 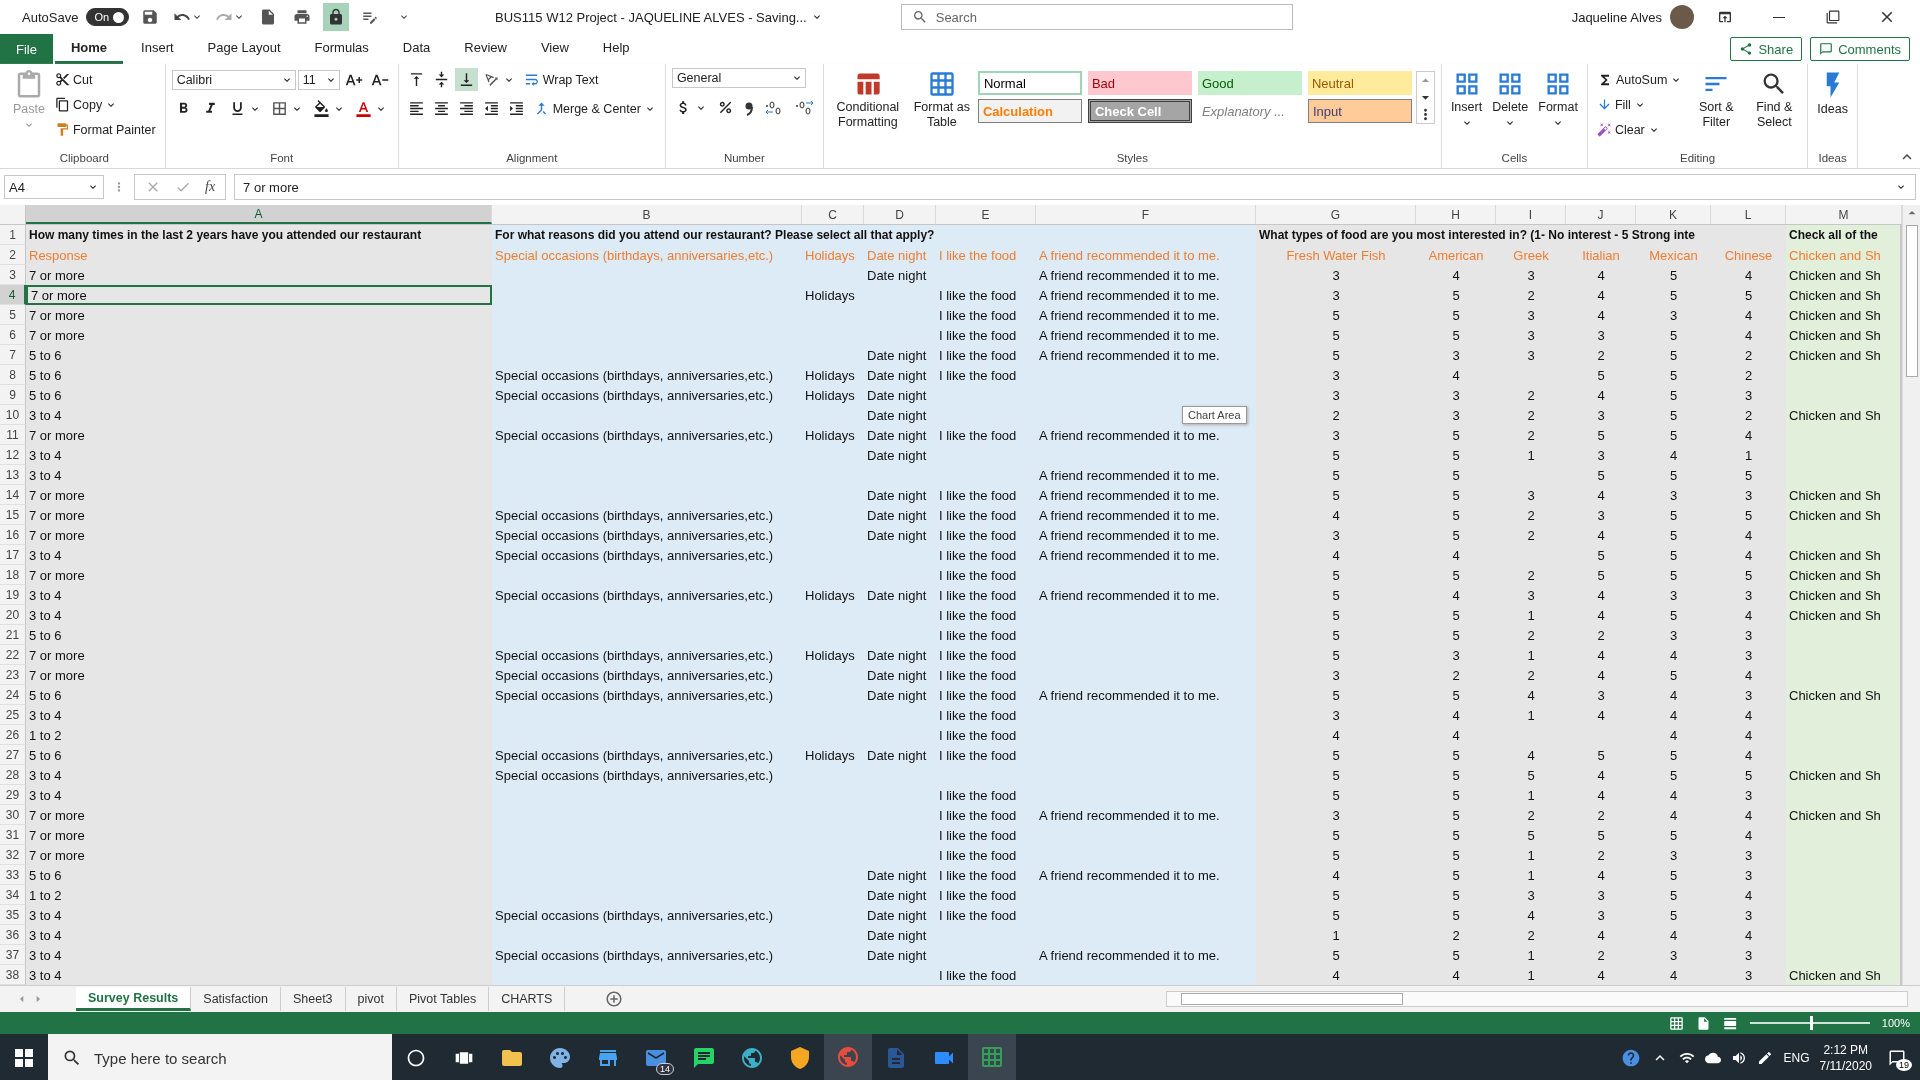 What do you see at coordinates (1676, 1023) in the screenshot?
I see `normal-view-icon` at bounding box center [1676, 1023].